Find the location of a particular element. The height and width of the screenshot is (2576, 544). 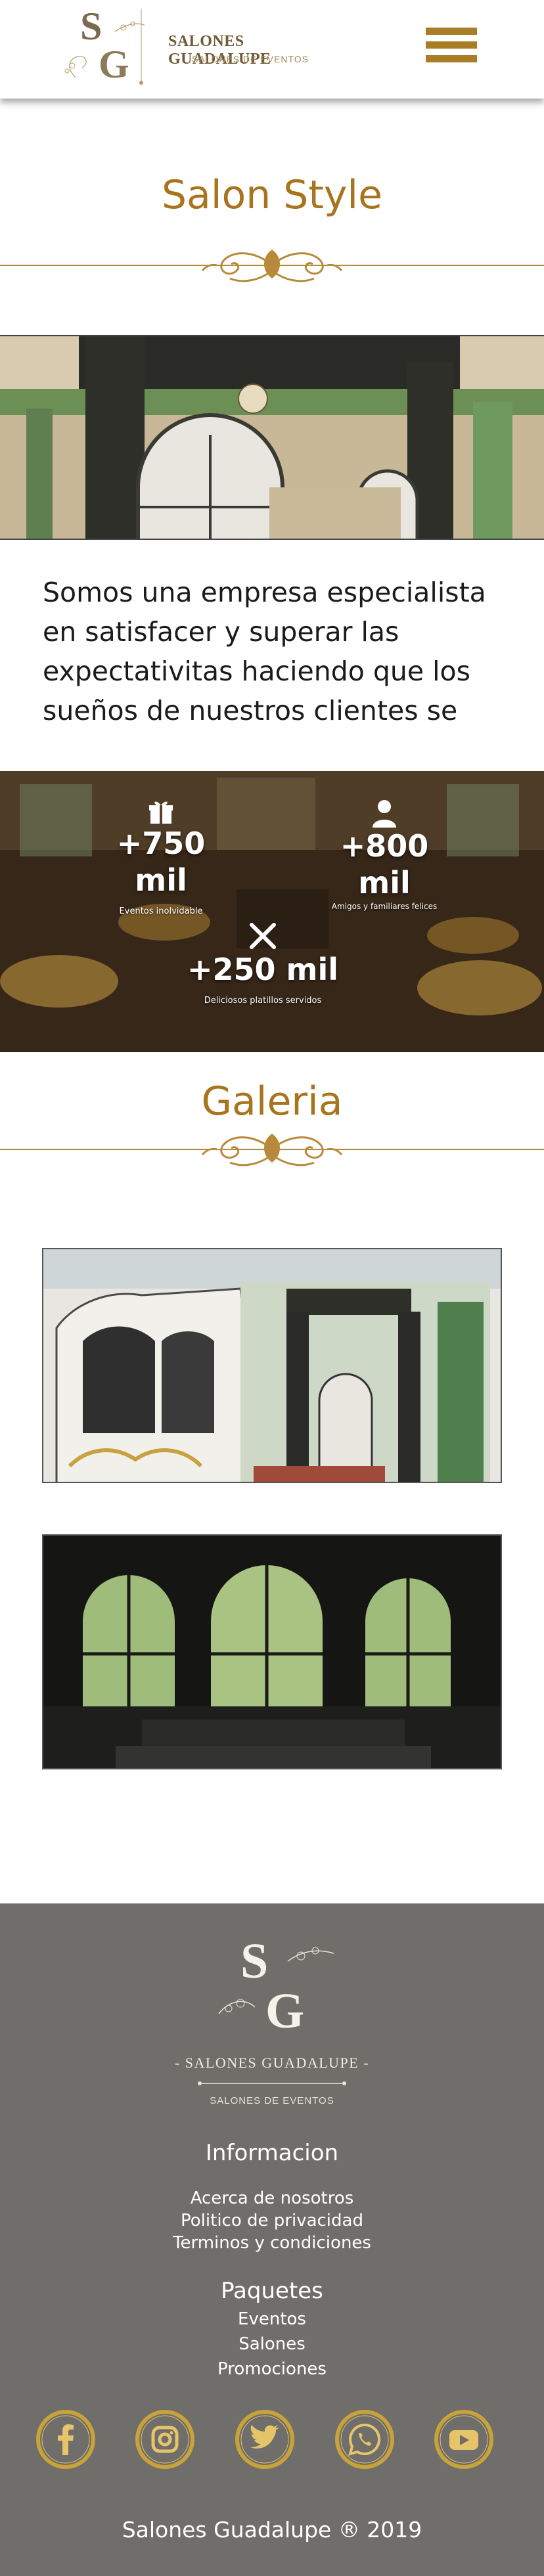

cutlery-icon is located at coordinates (263, 936).